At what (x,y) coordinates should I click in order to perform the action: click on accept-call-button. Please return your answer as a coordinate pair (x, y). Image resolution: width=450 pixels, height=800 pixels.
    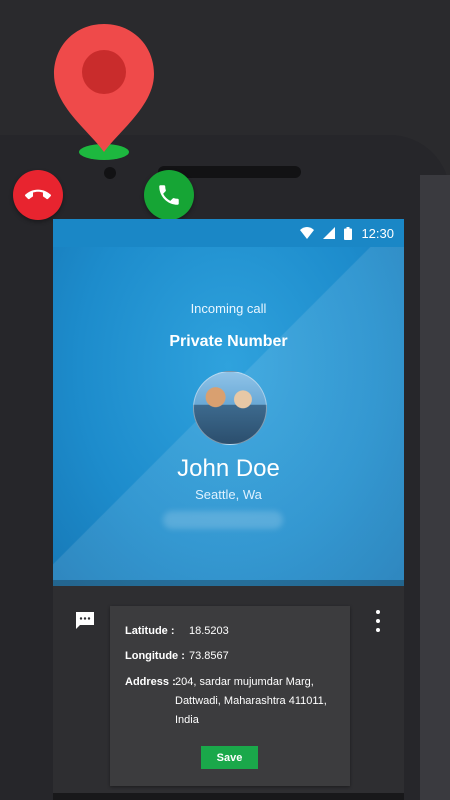
    Looking at the image, I should click on (169, 195).